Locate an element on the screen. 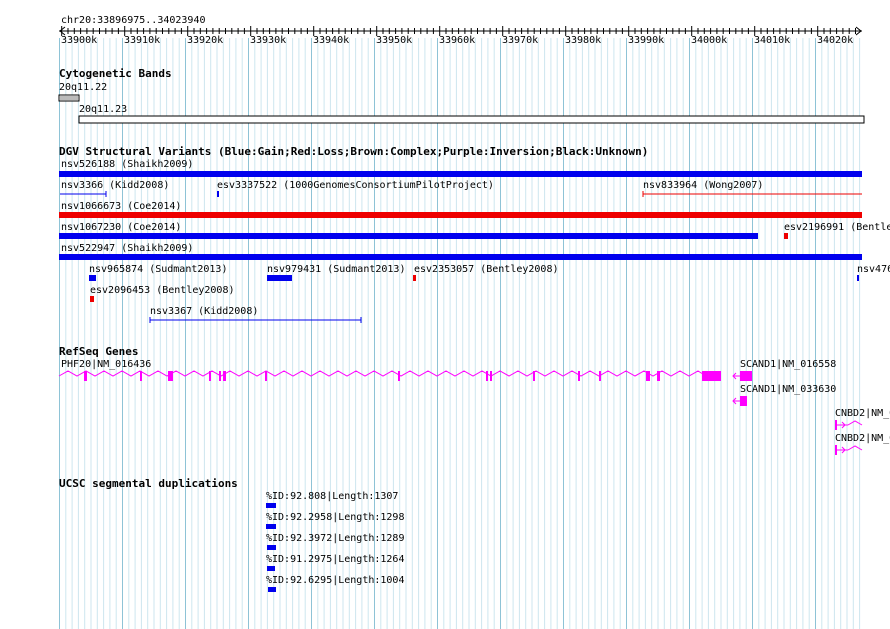 The width and height of the screenshot is (890, 629). track-title-segmental-duplications: UCSC segmental duplications is located at coordinates (148, 483).